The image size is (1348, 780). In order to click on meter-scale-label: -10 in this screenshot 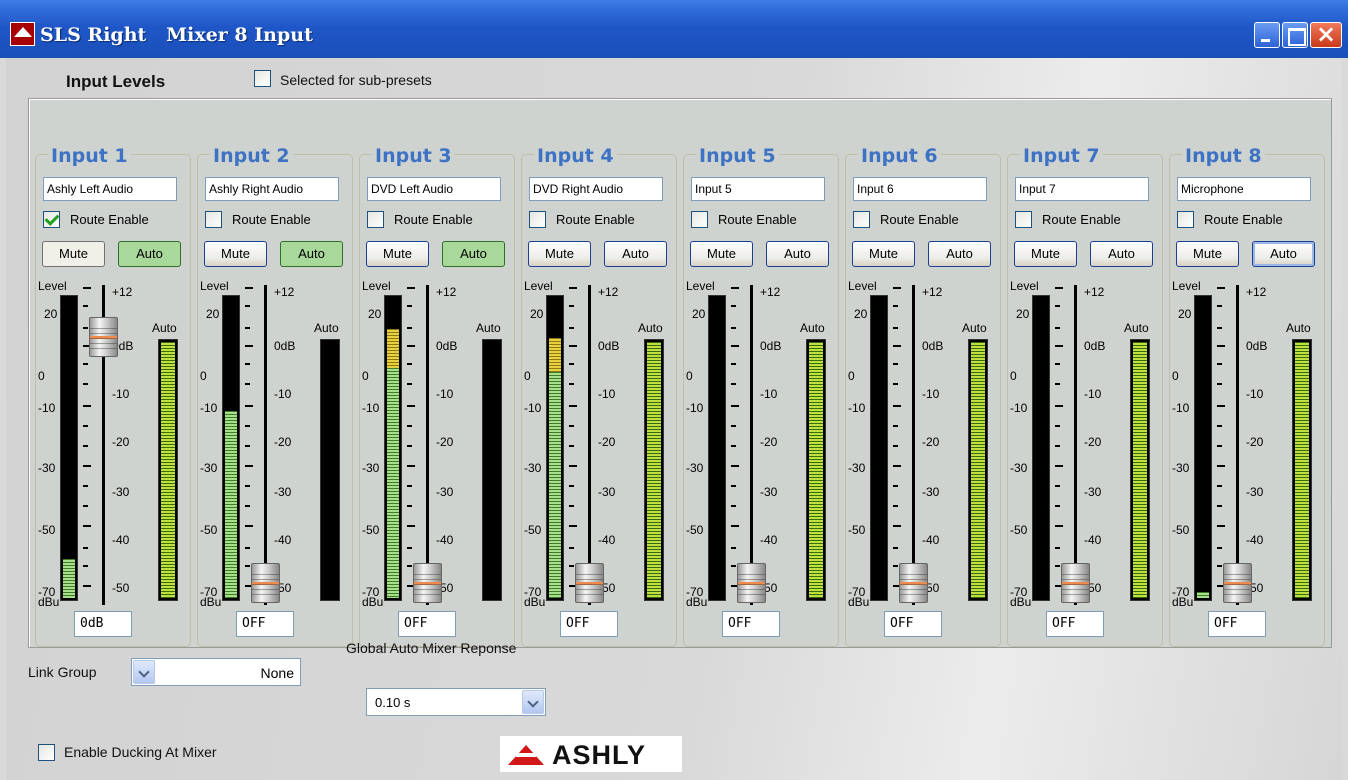, I will do `click(371, 408)`.